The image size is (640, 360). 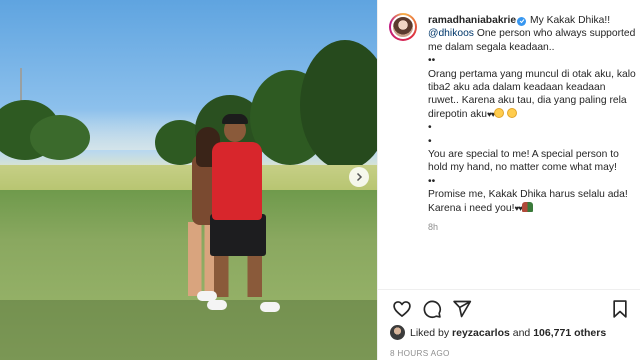 What do you see at coordinates (510, 309) in the screenshot?
I see `action-bar` at bounding box center [510, 309].